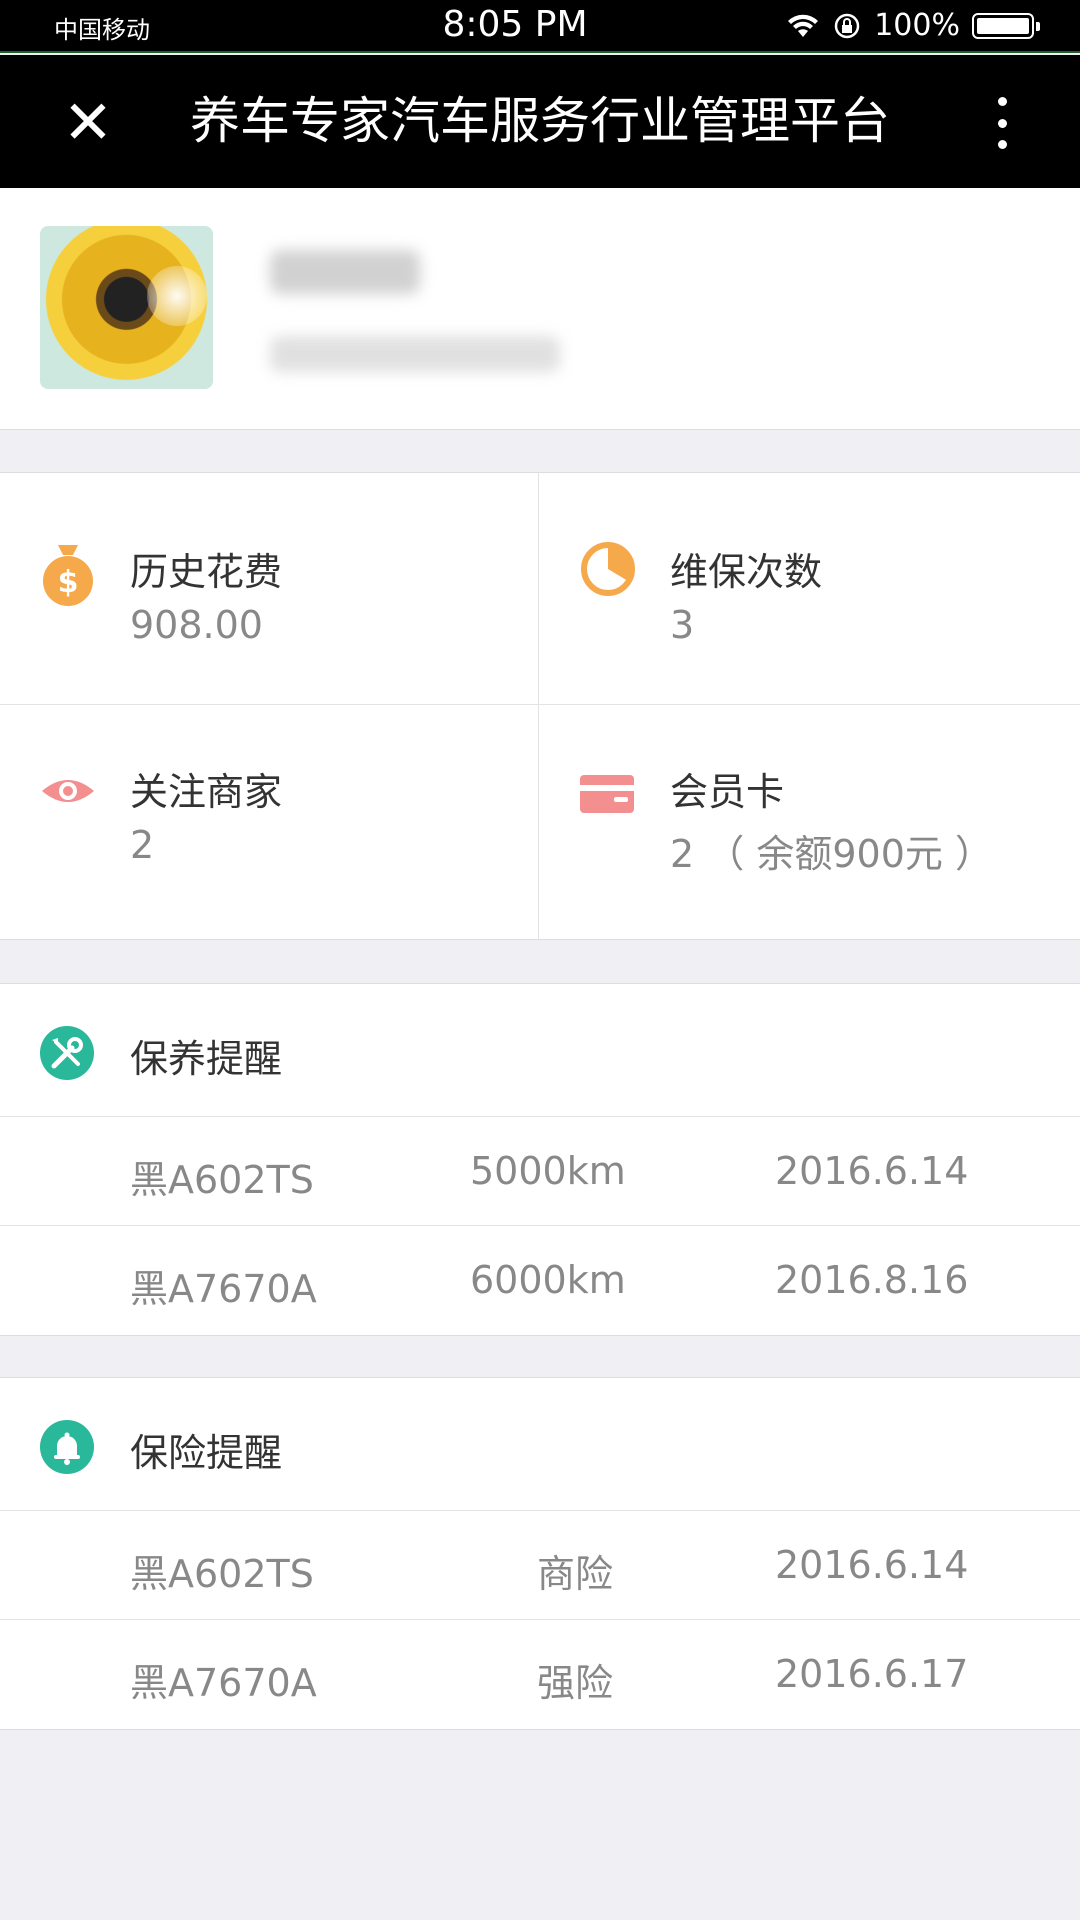 Image resolution: width=1080 pixels, height=1920 pixels. Describe the element at coordinates (1006, 25) in the screenshot. I see `battery-icon` at that location.